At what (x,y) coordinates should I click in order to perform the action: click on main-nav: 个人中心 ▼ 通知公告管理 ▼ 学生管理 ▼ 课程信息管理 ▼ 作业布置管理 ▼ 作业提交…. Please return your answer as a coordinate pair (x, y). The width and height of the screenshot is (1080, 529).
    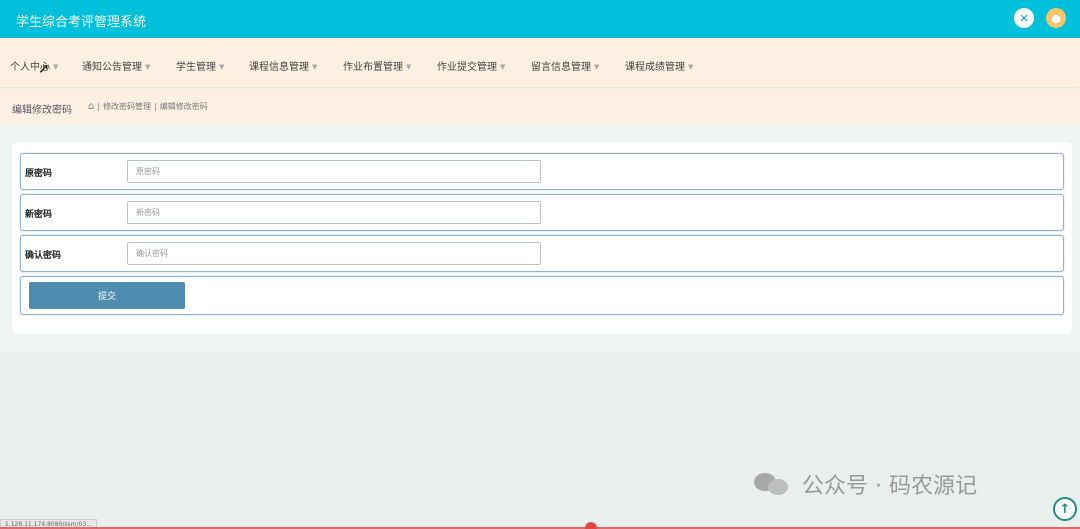
    Looking at the image, I should click on (540, 63).